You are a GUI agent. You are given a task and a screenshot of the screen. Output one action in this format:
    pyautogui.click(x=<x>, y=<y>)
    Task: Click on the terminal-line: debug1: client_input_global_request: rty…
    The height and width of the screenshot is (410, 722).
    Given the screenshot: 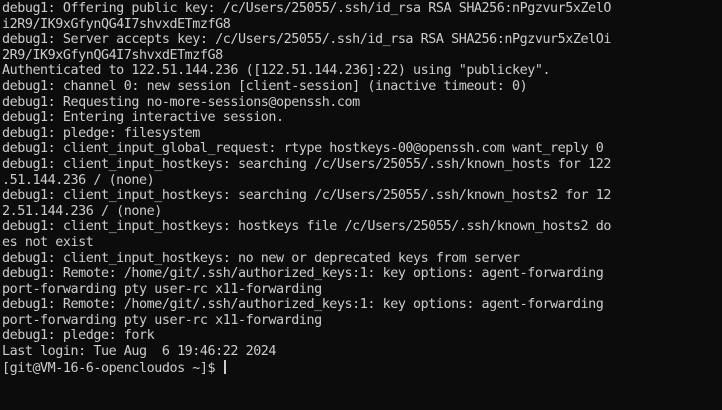 What is the action you would take?
    pyautogui.click(x=303, y=149)
    